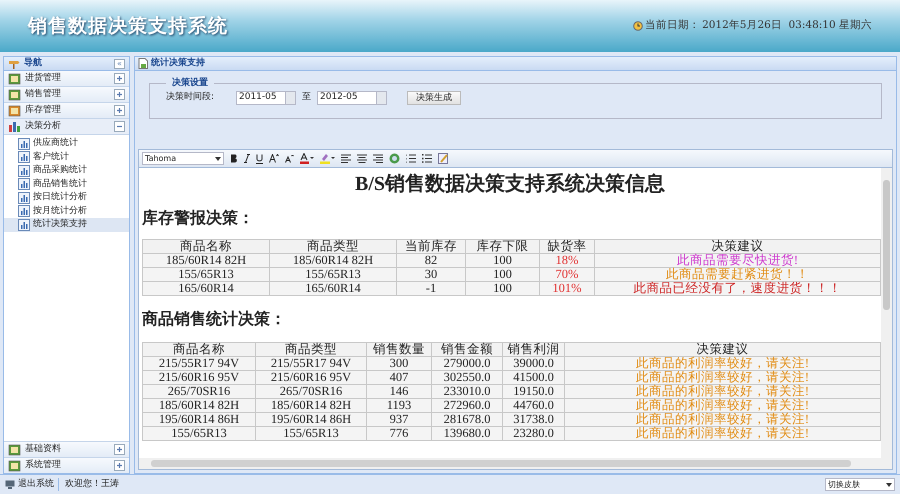  Describe the element at coordinates (515, 463) in the screenshot. I see `horizontal-scrollbar` at that location.